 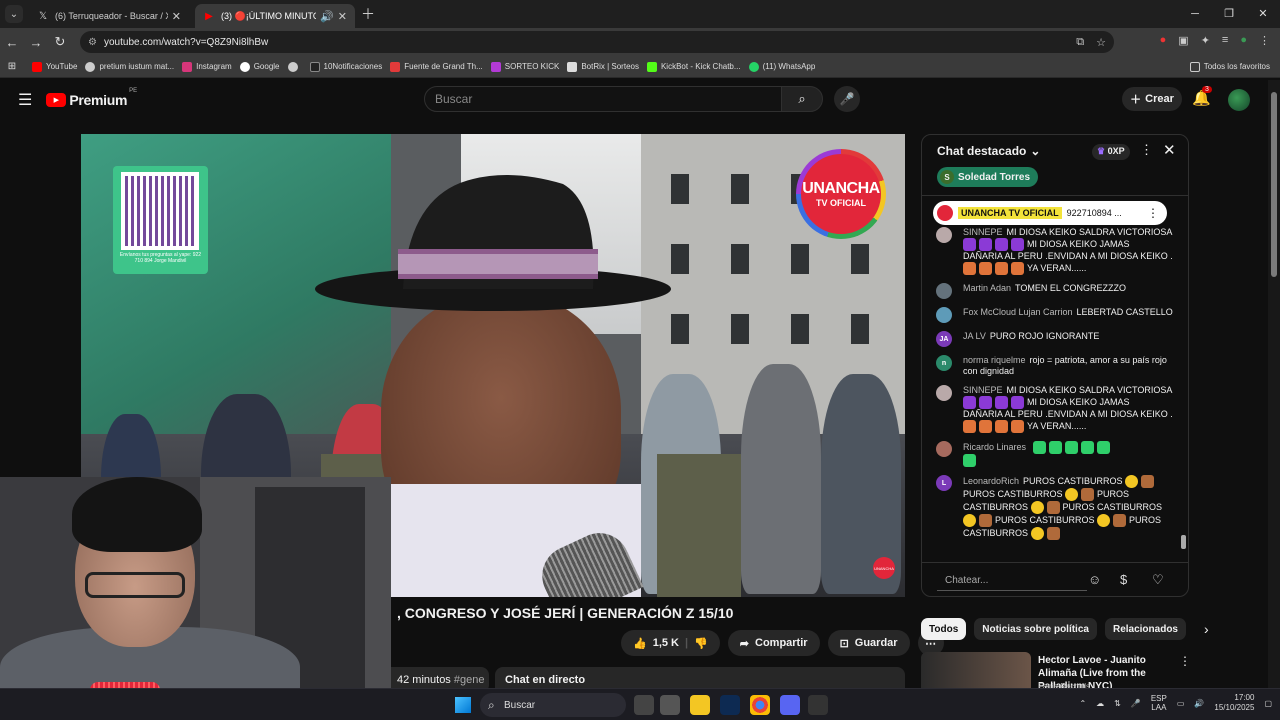 I want to click on reload-button: ↻, so click(x=60, y=42).